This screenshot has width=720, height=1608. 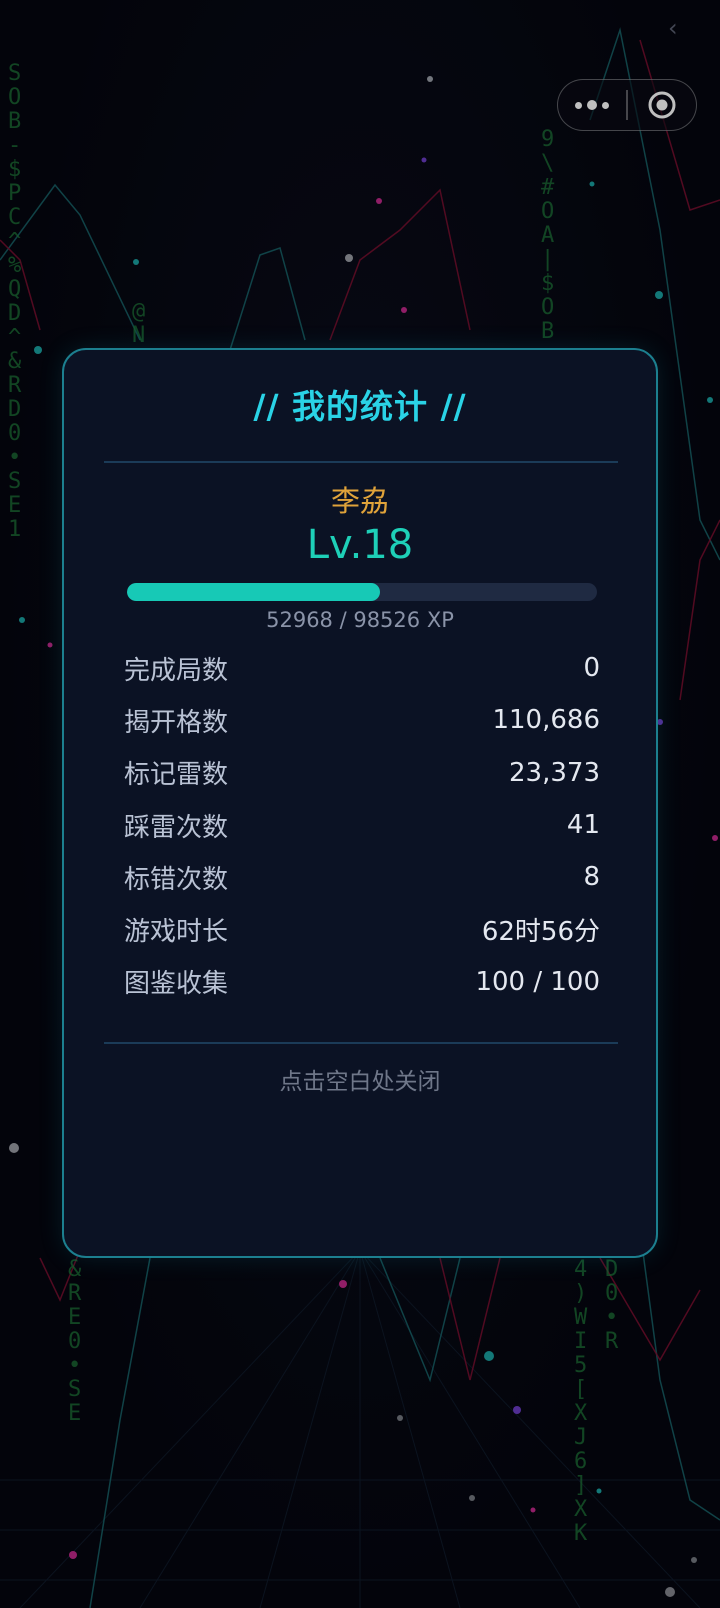 What do you see at coordinates (361, 462) in the screenshot?
I see `title-divider` at bounding box center [361, 462].